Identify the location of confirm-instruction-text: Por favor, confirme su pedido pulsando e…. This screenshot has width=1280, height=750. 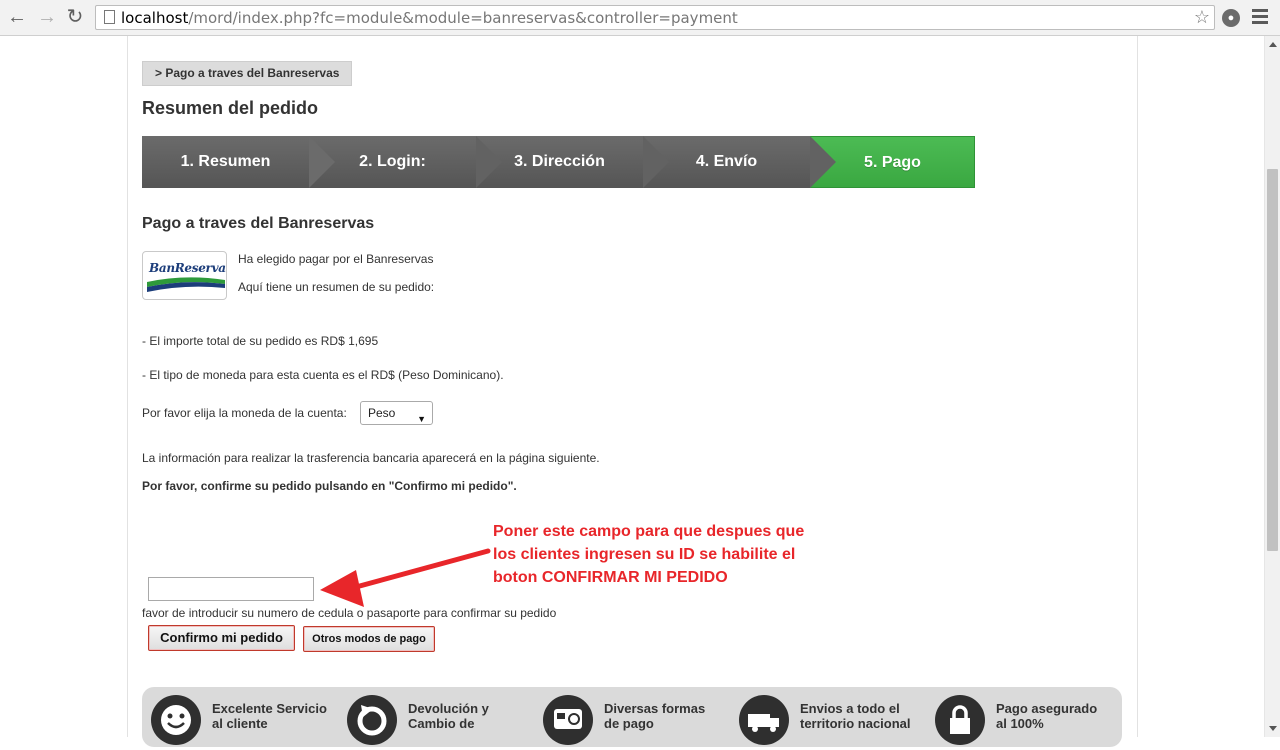
(329, 486).